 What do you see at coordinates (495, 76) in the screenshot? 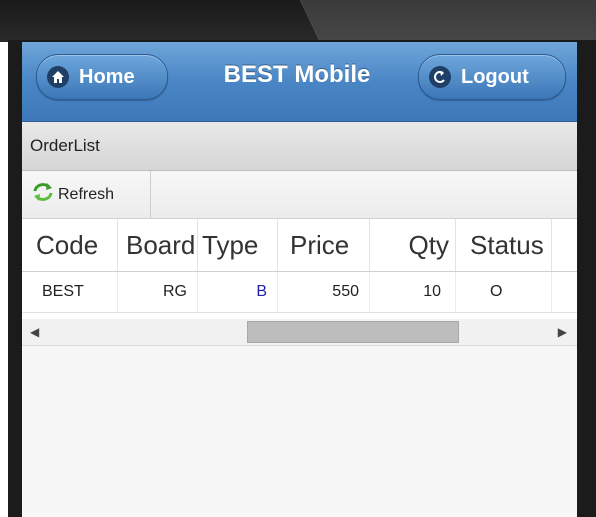
I see `logout-label: Logout` at bounding box center [495, 76].